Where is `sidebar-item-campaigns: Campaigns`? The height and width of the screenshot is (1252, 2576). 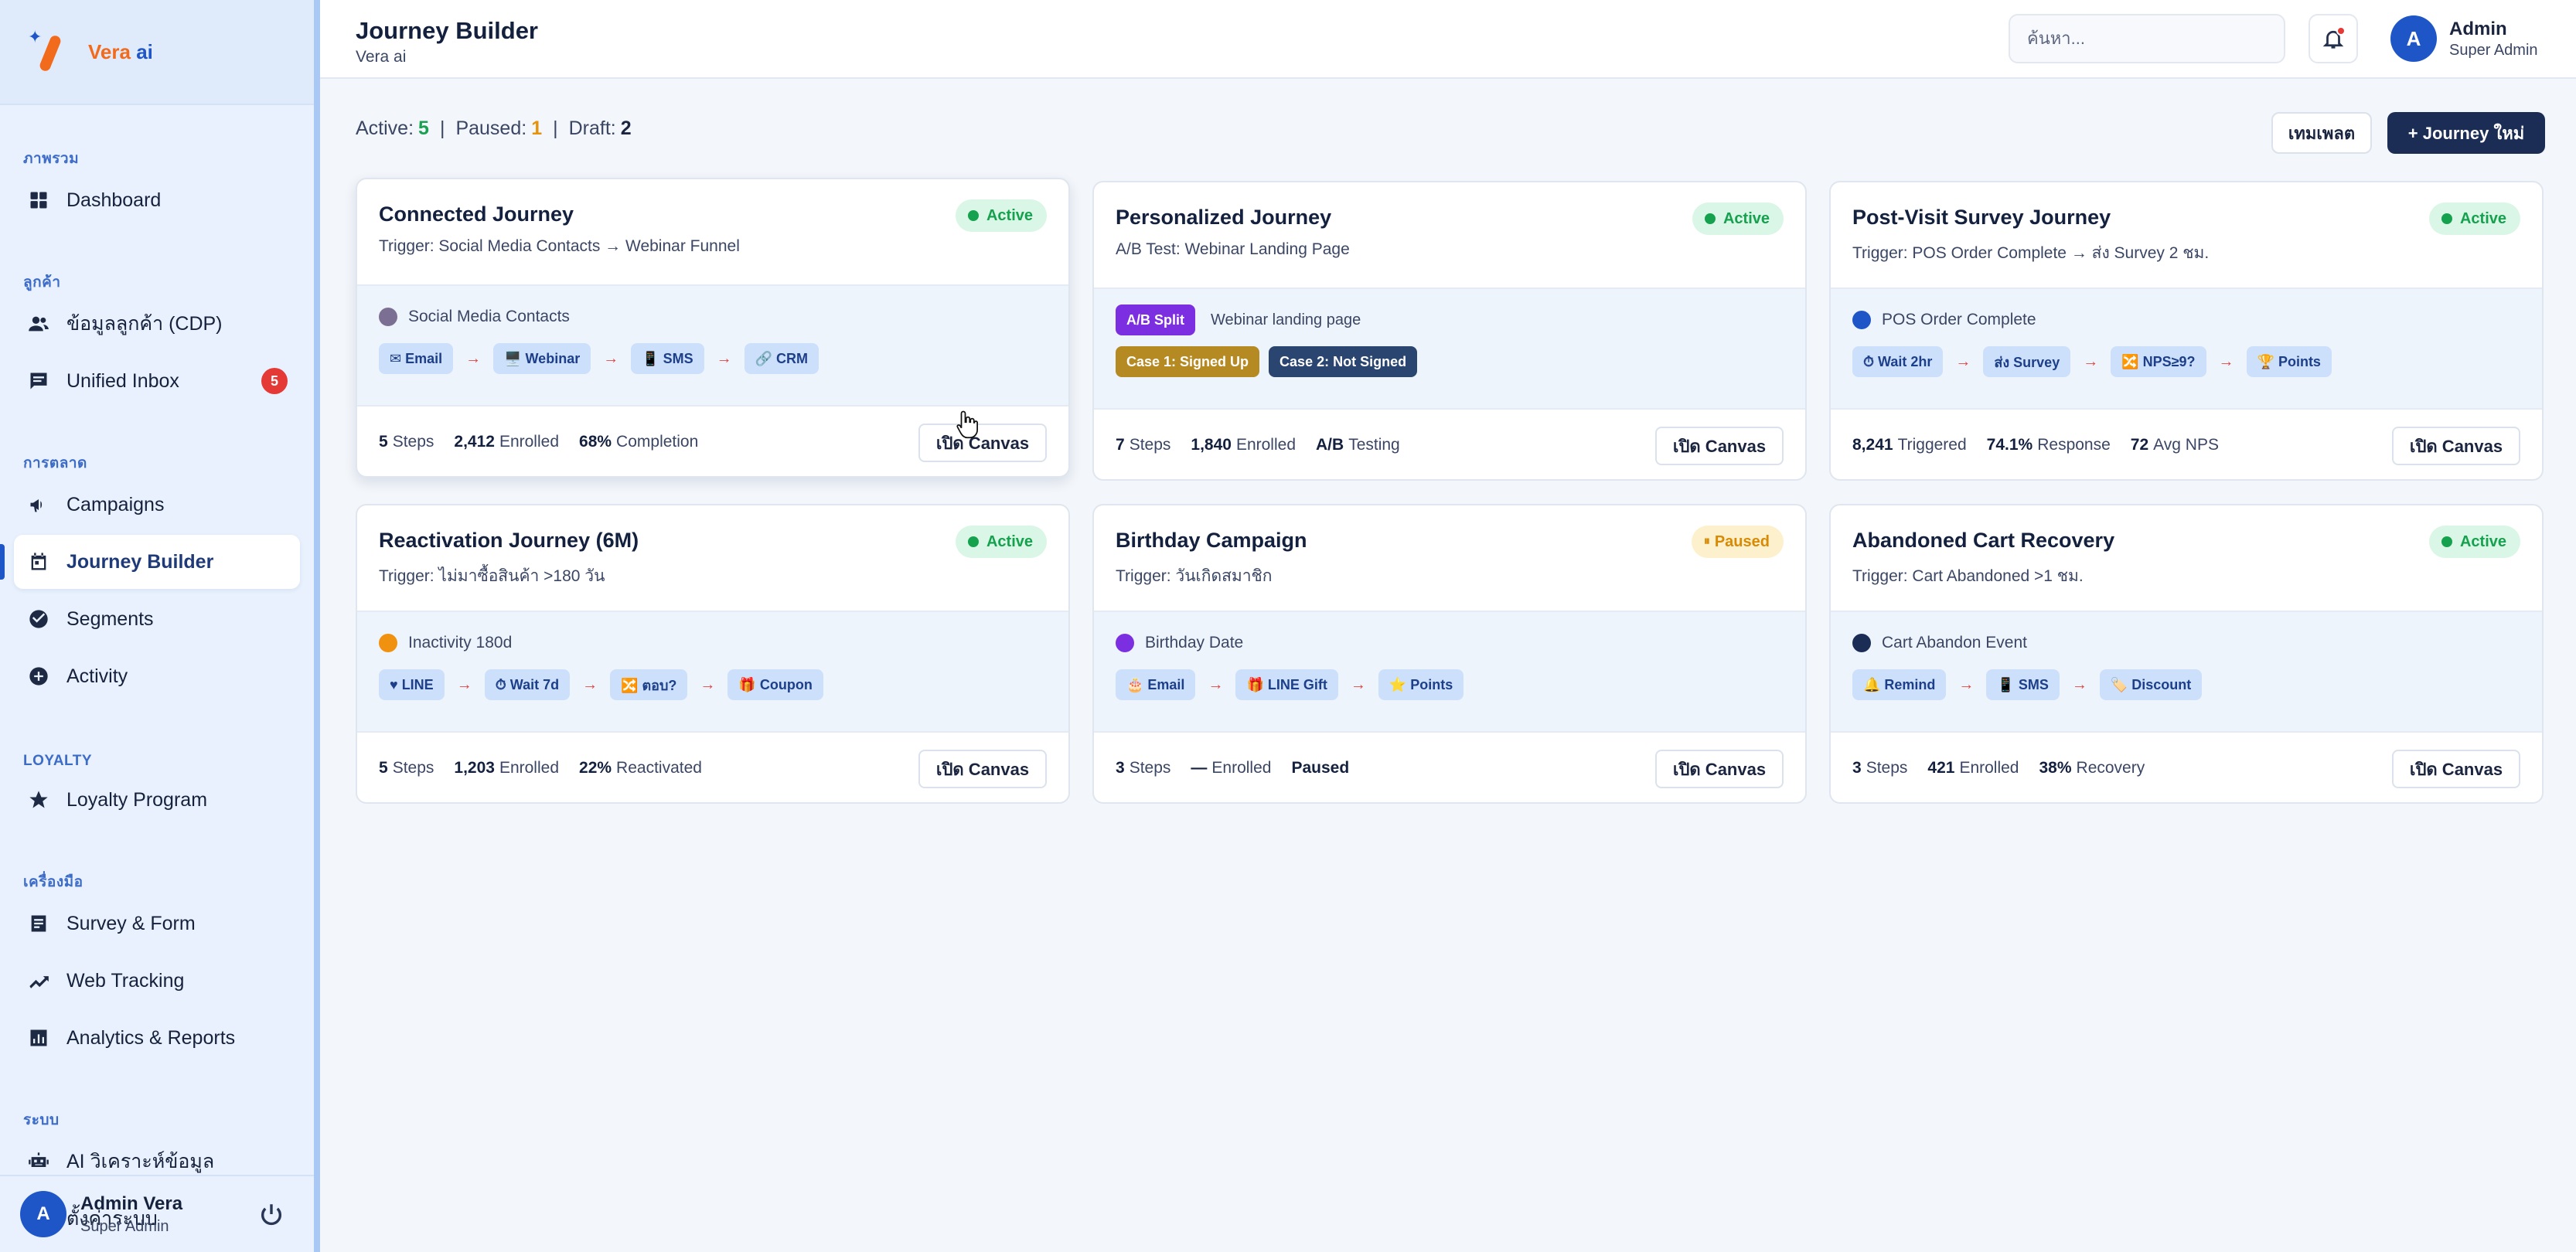 sidebar-item-campaigns: Campaigns is located at coordinates (157, 505).